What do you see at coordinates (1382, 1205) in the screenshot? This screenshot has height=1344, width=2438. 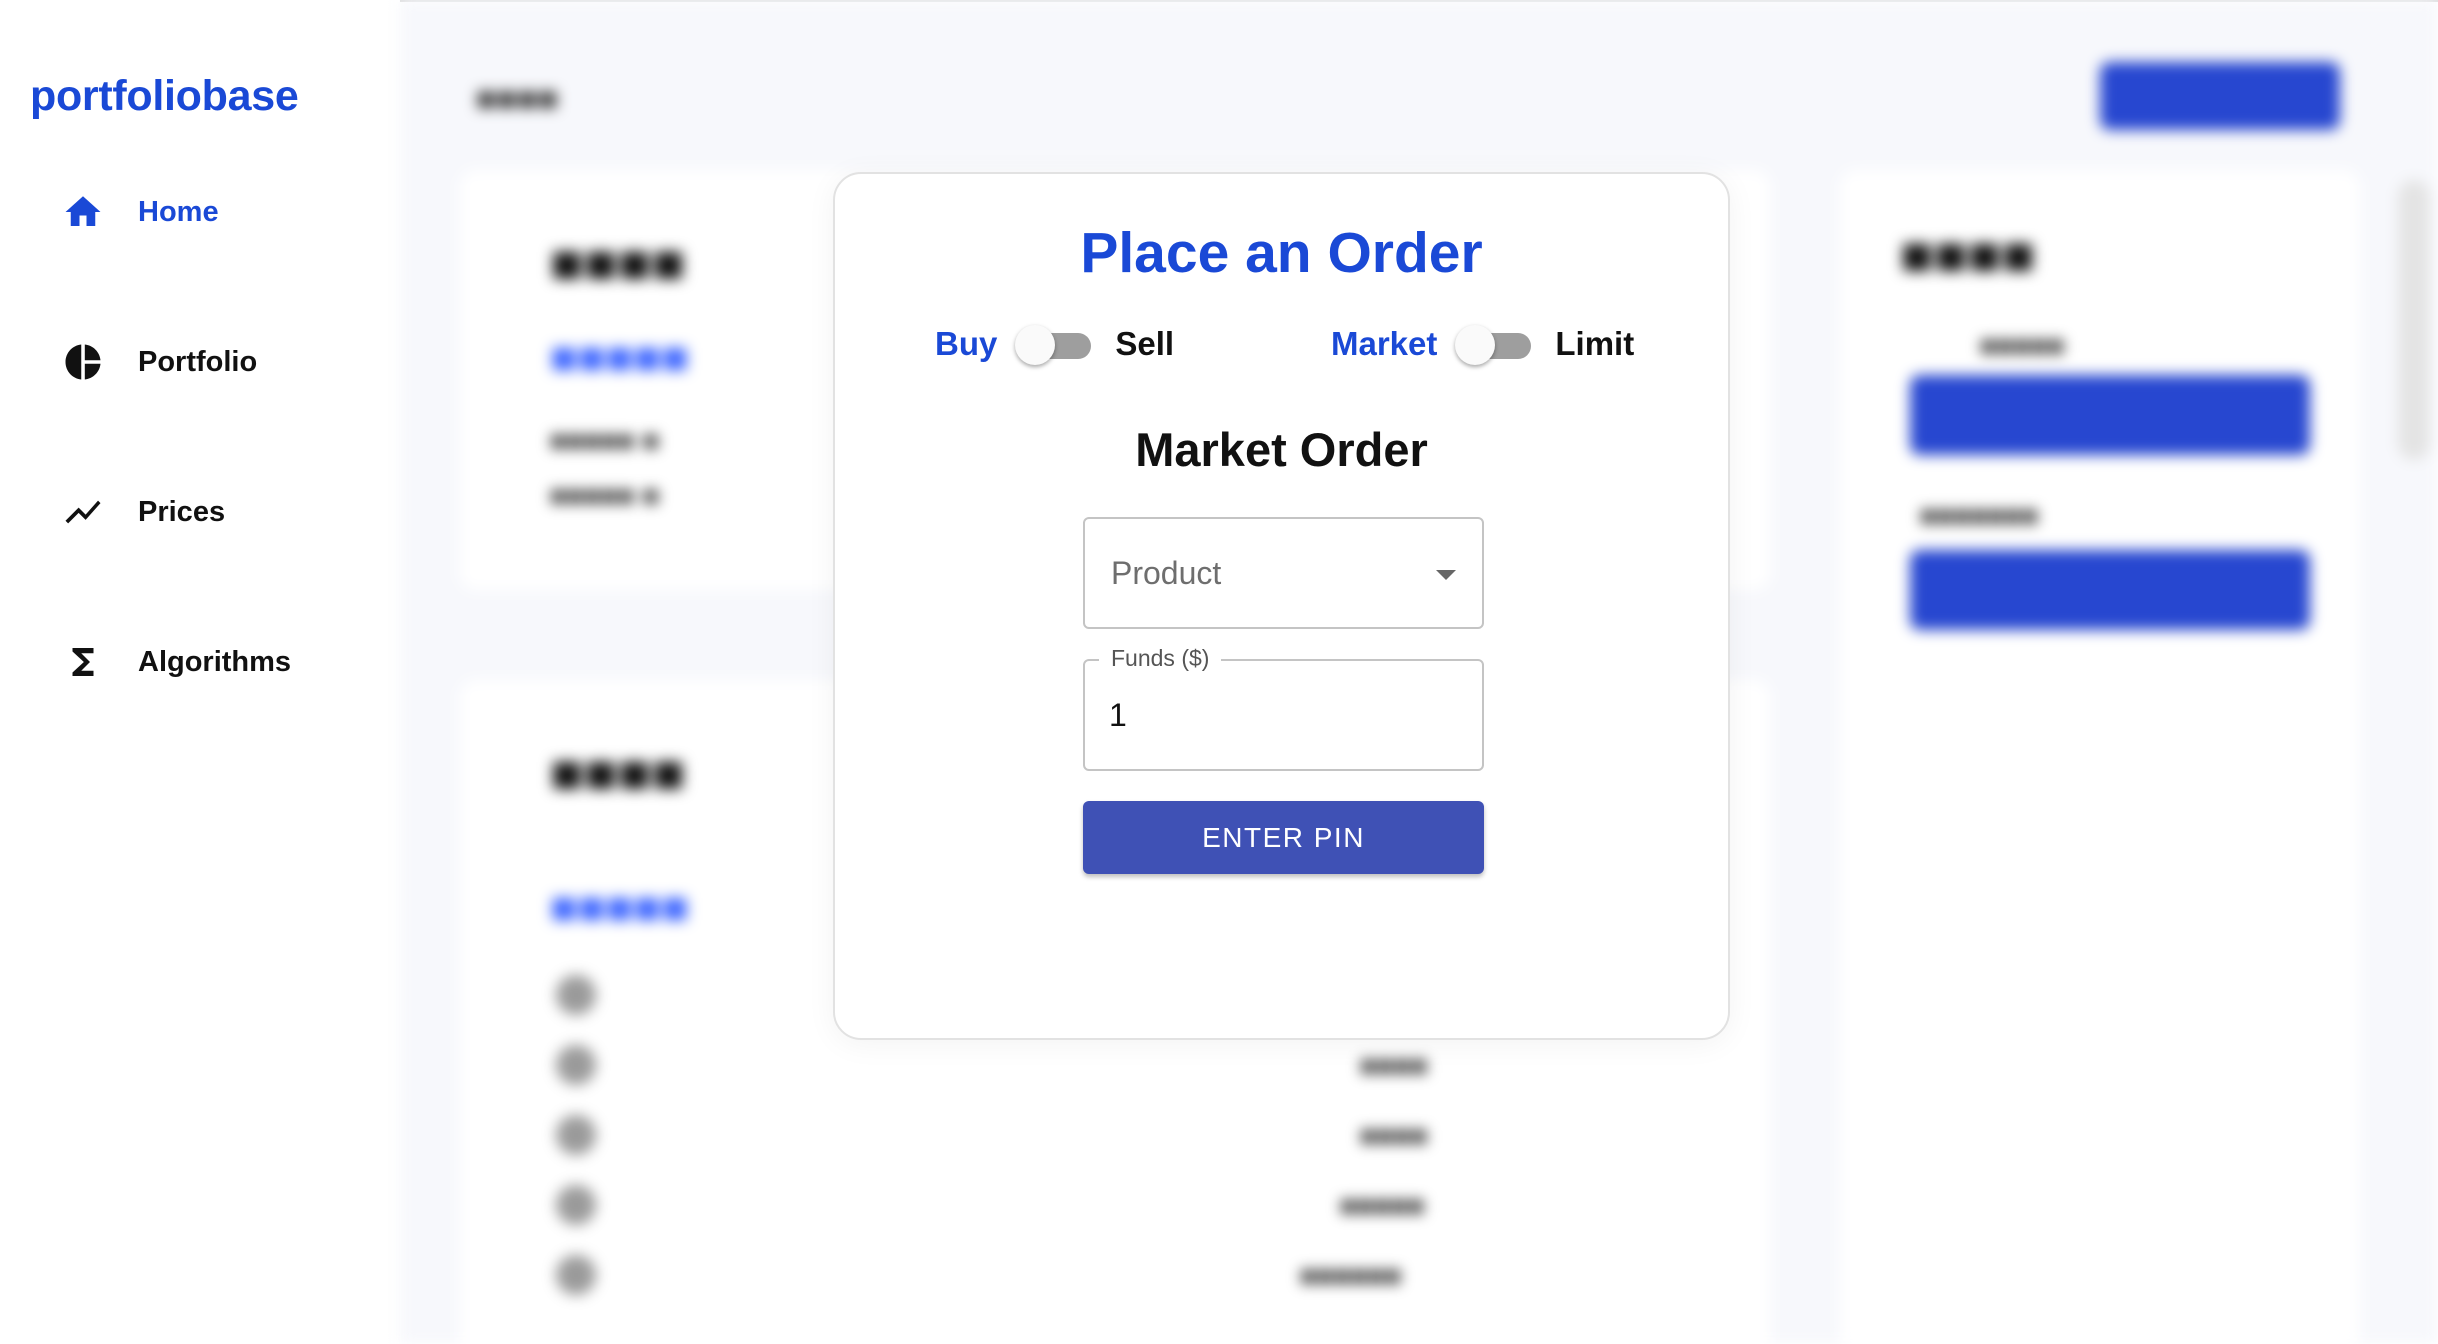 I see `blurred-asset-value: ■■■■■` at bounding box center [1382, 1205].